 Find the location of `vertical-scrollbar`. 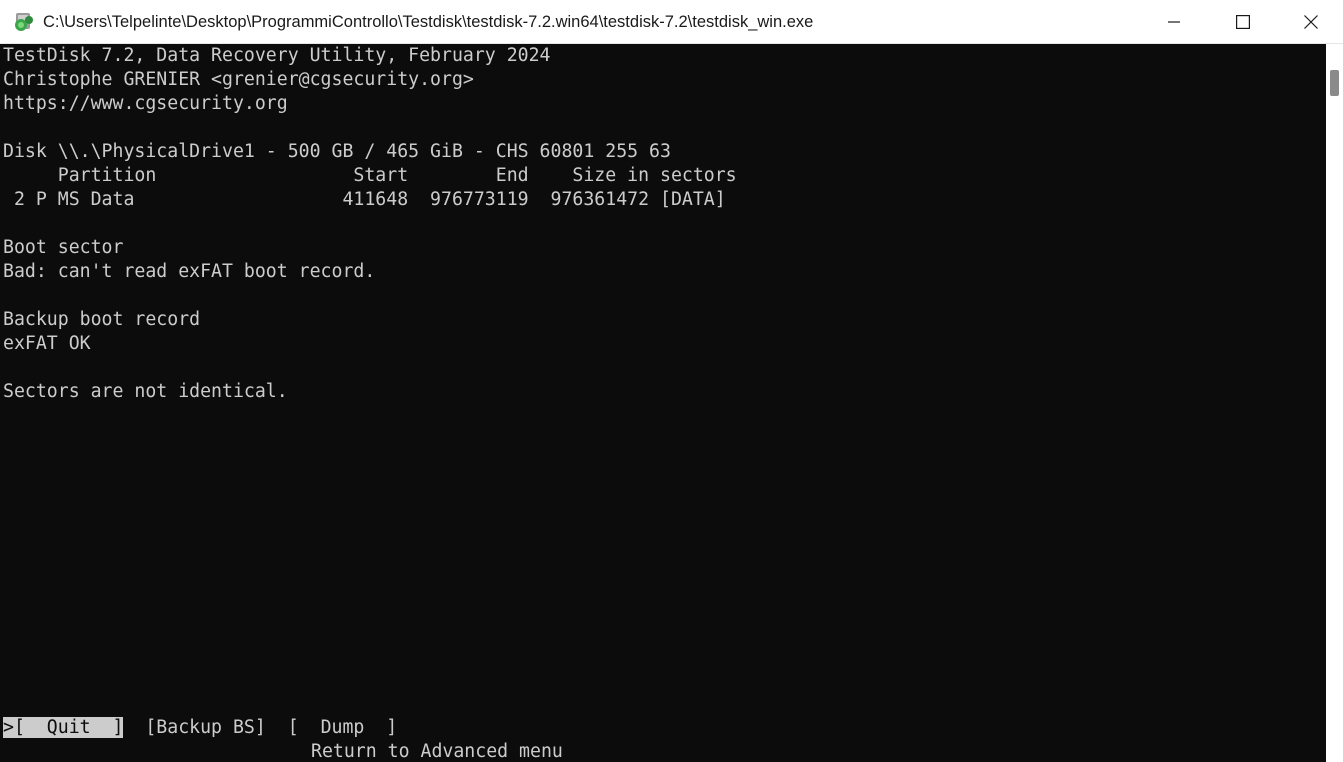

vertical-scrollbar is located at coordinates (1334, 403).